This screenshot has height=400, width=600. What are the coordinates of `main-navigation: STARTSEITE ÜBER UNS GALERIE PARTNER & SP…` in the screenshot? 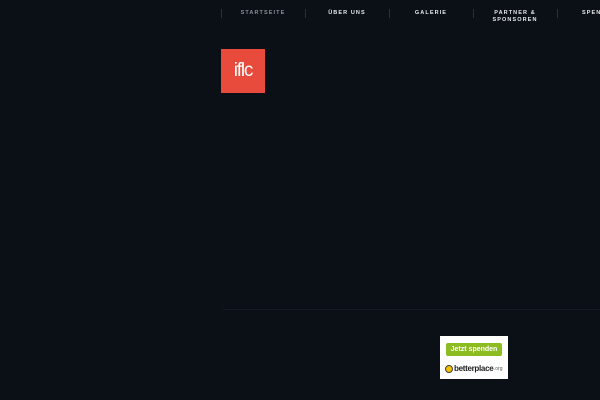 It's located at (410, 15).